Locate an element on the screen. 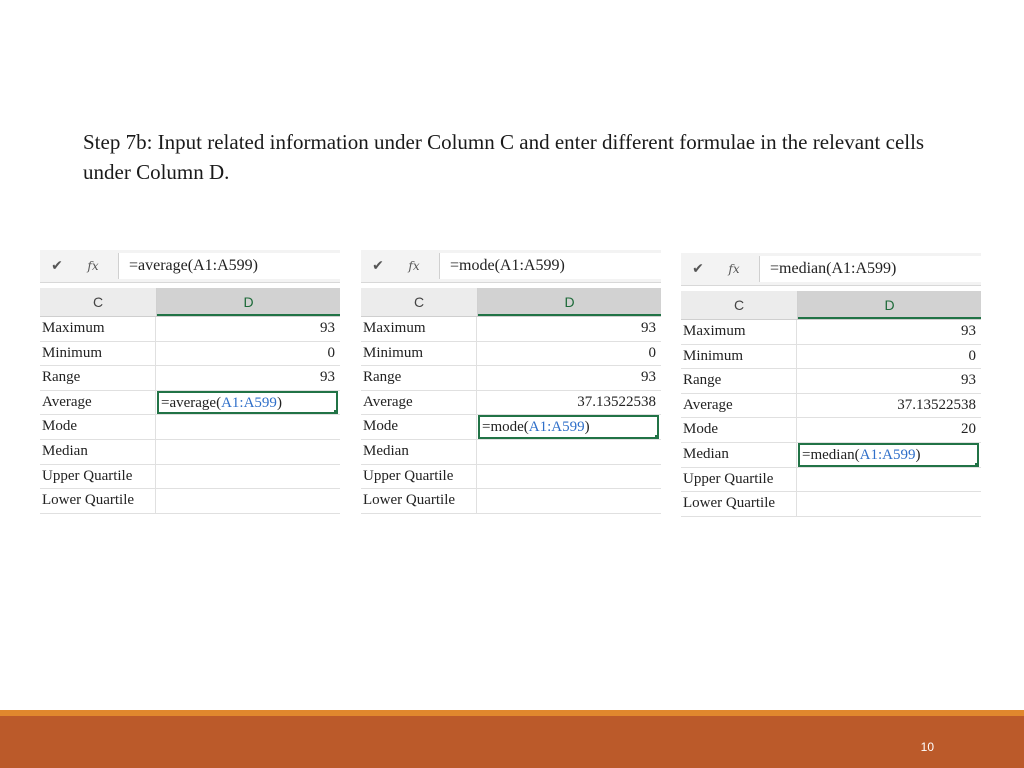 The width and height of the screenshot is (1024, 768). formula-bar: ✔ fx =median(A1:A599) is located at coordinates (831, 269).